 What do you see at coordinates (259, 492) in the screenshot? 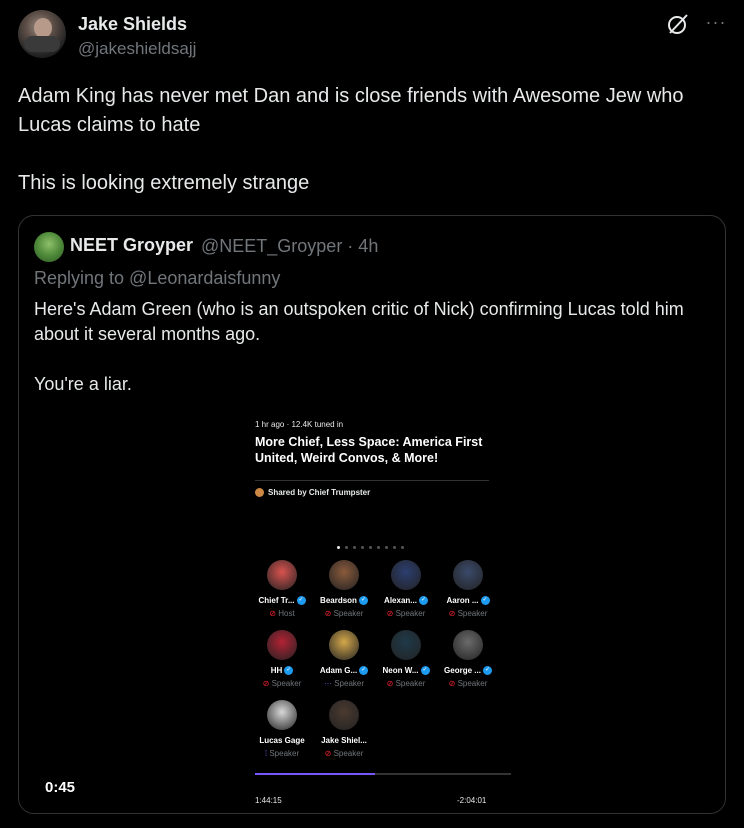
I see `sharer-avatar` at bounding box center [259, 492].